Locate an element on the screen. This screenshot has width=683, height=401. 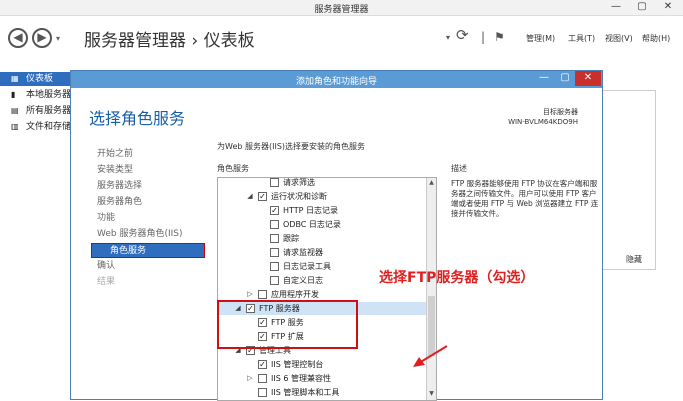
target-server: 目标服务器 WIN-BVLM64KDO9H is located at coordinates (543, 117).